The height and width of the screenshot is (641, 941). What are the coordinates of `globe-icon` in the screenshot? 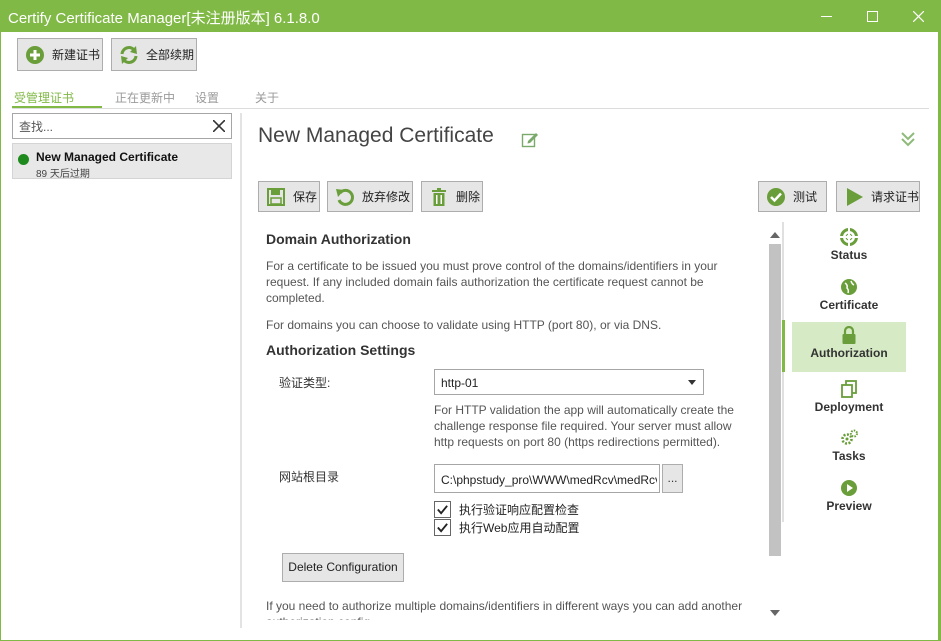 It's located at (849, 287).